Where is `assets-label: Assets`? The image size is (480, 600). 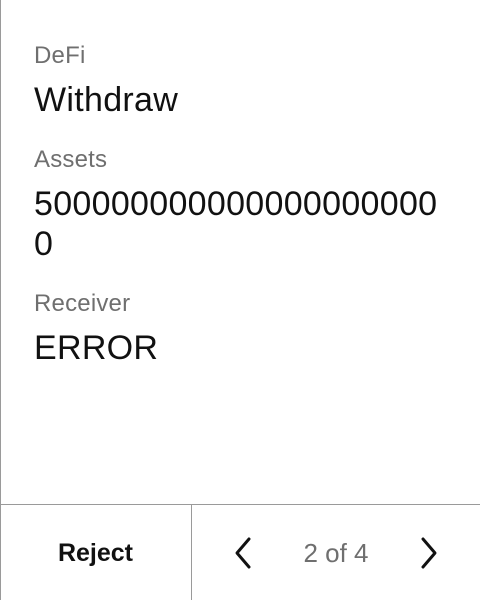 assets-label: Assets is located at coordinates (71, 159).